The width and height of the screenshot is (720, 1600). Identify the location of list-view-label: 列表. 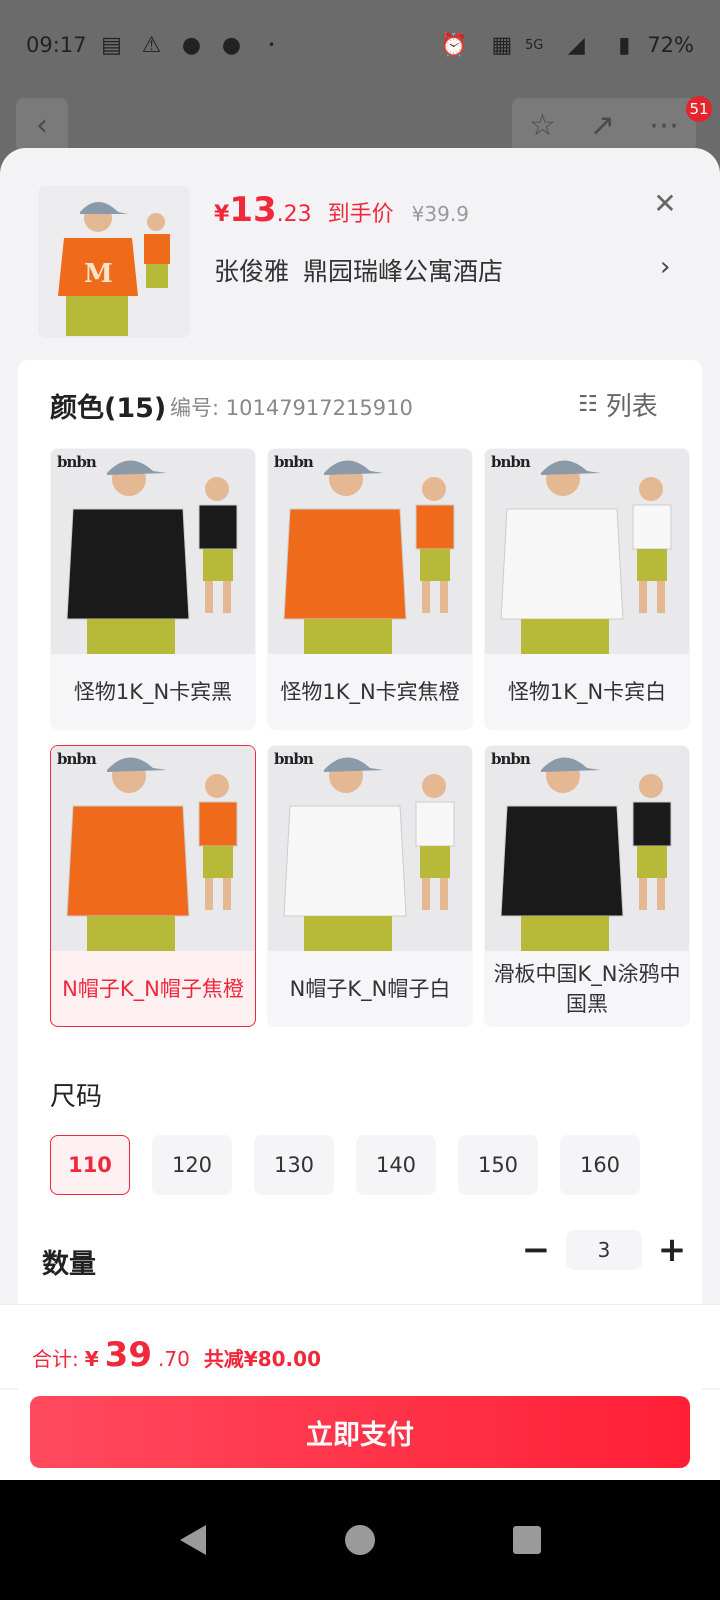
(631, 407).